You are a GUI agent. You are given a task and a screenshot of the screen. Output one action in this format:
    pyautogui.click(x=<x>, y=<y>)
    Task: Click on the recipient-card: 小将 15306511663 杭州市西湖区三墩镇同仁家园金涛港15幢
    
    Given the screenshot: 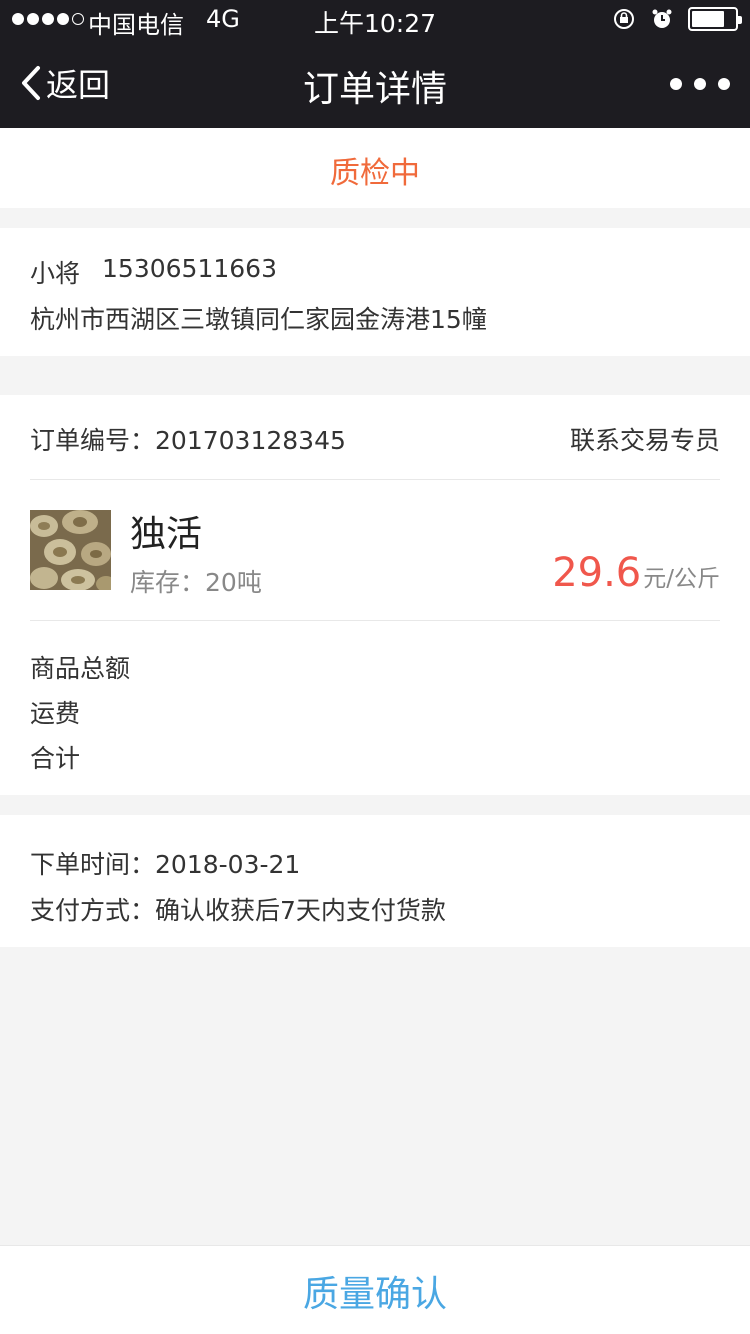 What is the action you would take?
    pyautogui.click(x=375, y=292)
    